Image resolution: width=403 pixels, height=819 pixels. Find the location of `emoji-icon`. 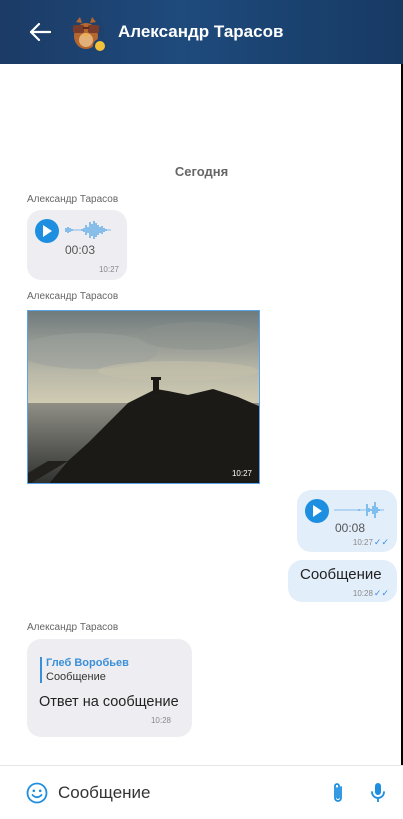

emoji-icon is located at coordinates (37, 792).